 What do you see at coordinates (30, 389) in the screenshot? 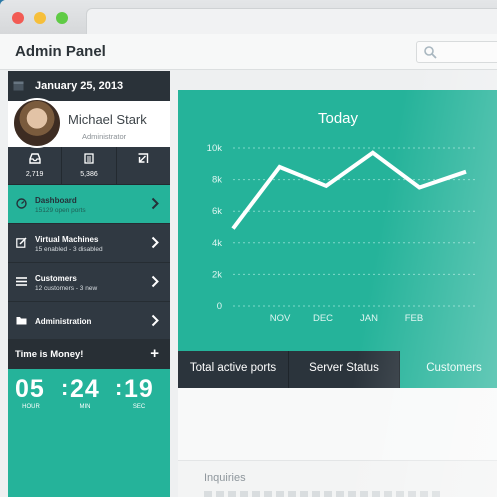
I see `timer-hour: 05` at bounding box center [30, 389].